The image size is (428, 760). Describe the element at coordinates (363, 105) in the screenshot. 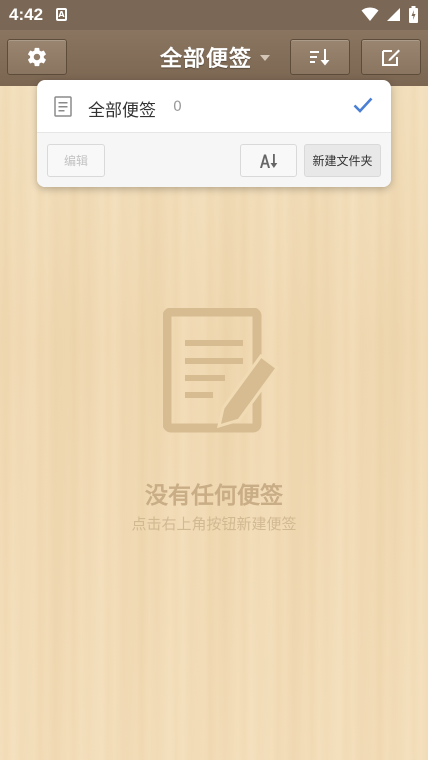

I see `check-icon` at that location.